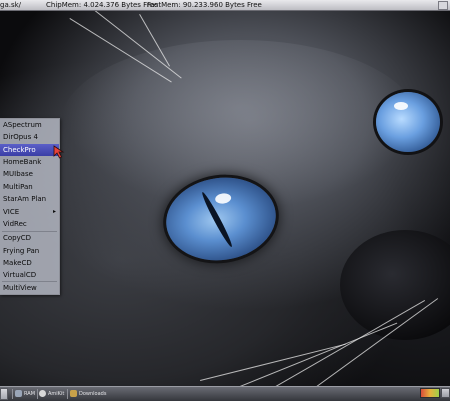 Image resolution: width=450 pixels, height=401 pixels. Describe the element at coordinates (4, 394) in the screenshot. I see `taskbar-start-button` at that location.